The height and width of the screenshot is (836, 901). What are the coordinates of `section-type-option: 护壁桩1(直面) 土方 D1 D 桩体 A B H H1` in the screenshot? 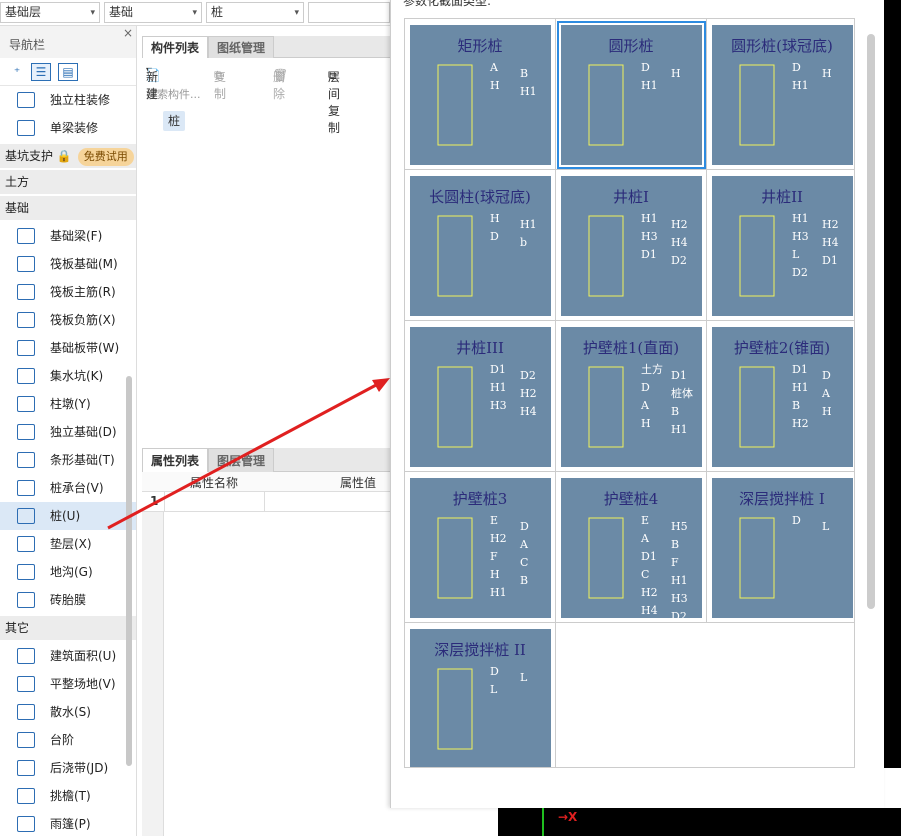 It's located at (631, 396).